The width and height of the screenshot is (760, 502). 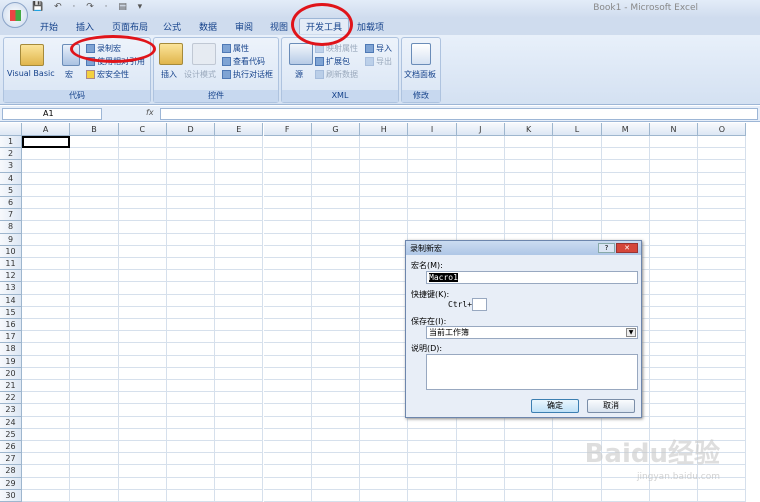 What do you see at coordinates (46, 434) in the screenshot?
I see `cell-A25` at bounding box center [46, 434].